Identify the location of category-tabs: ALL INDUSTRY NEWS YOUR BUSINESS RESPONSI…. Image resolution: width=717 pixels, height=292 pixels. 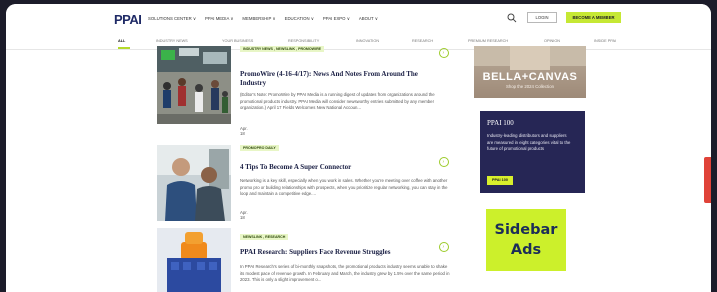
(358, 41).